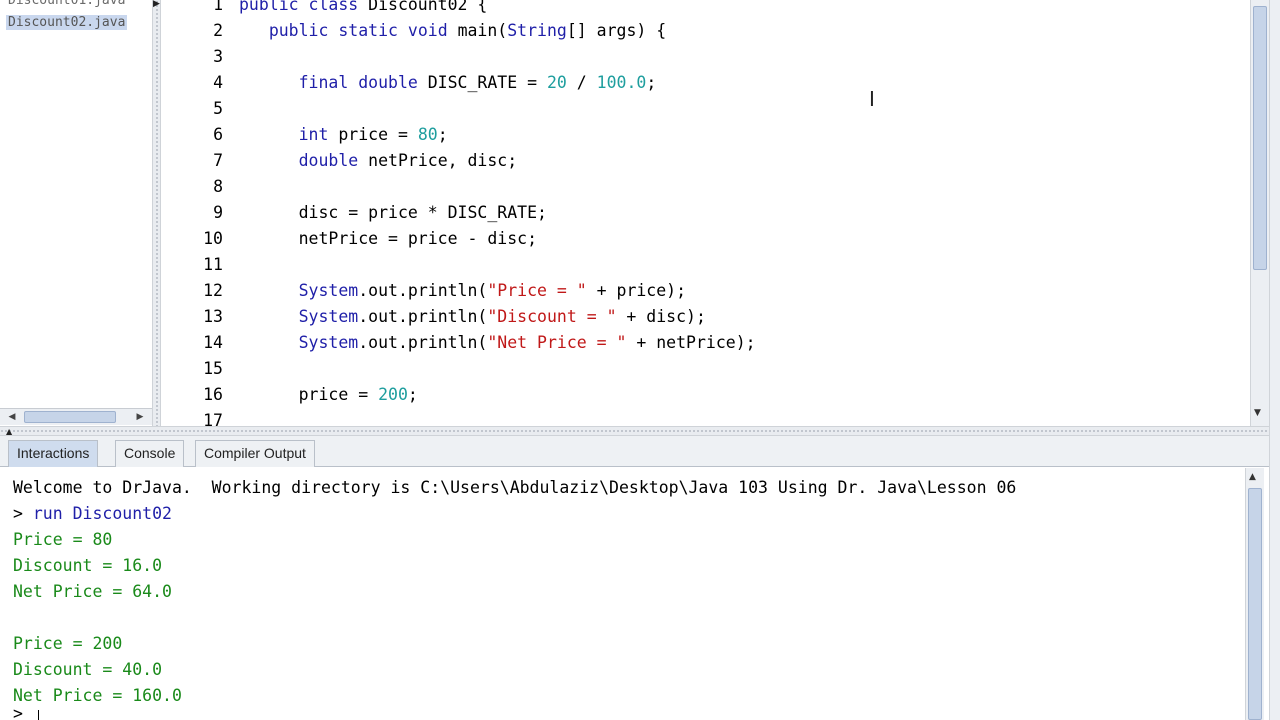 The height and width of the screenshot is (720, 1280). Describe the element at coordinates (218, 7) in the screenshot. I see `line-number: 1` at that location.